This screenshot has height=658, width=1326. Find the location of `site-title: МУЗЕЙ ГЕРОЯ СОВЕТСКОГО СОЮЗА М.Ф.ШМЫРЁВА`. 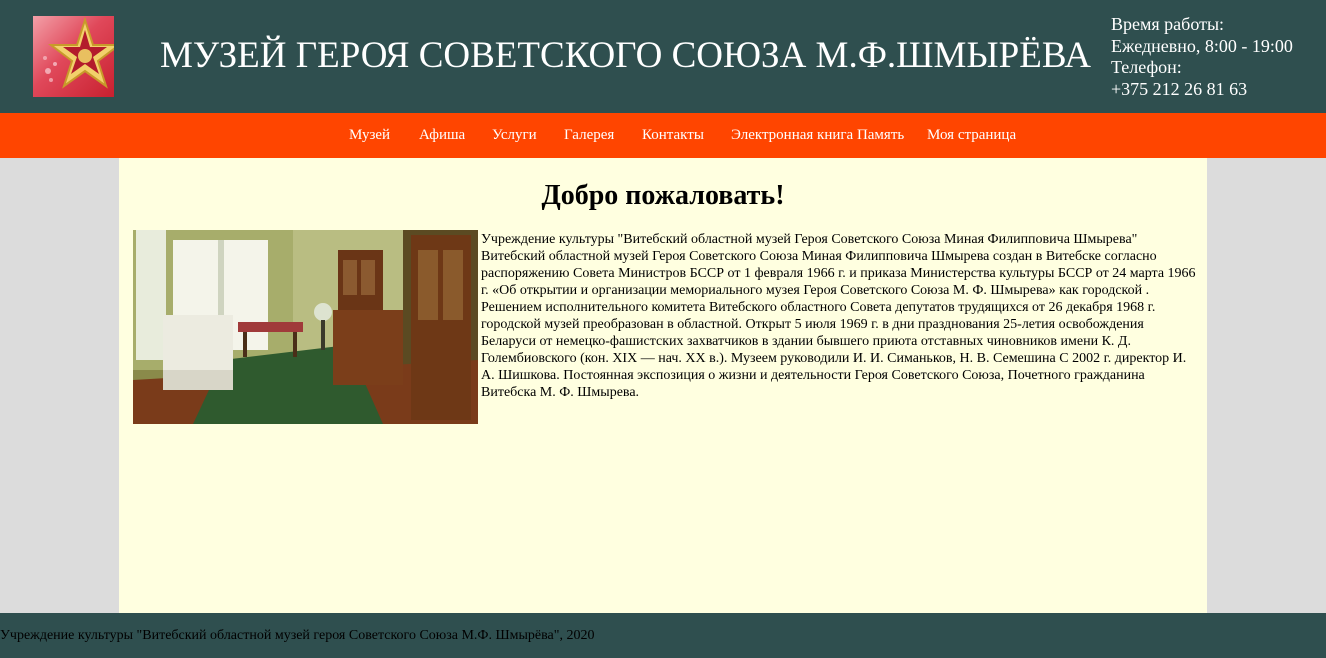

site-title: МУЗЕЙ ГЕРОЯ СОВЕТСКОГО СОЮЗА М.Ф.ШМЫРЁВА is located at coordinates (625, 55).